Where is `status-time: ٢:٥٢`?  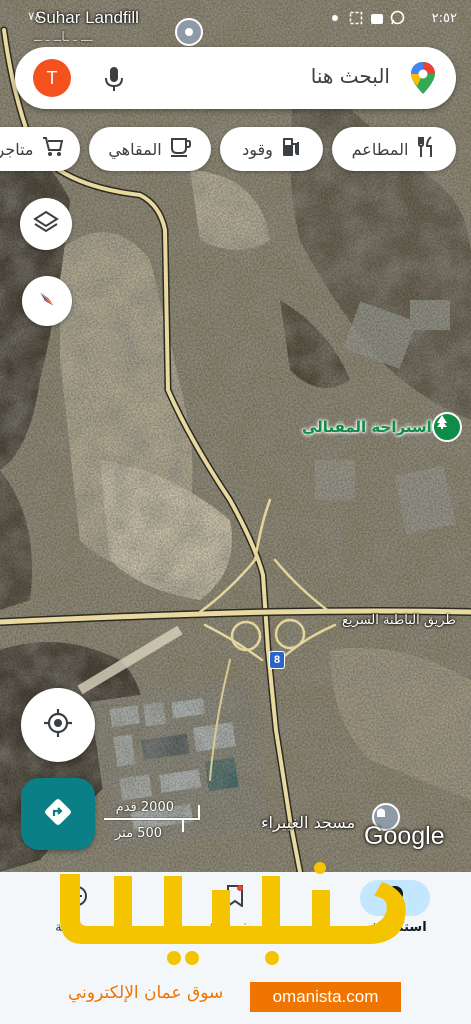
status-time: ٢:٥٢ is located at coordinates (444, 18).